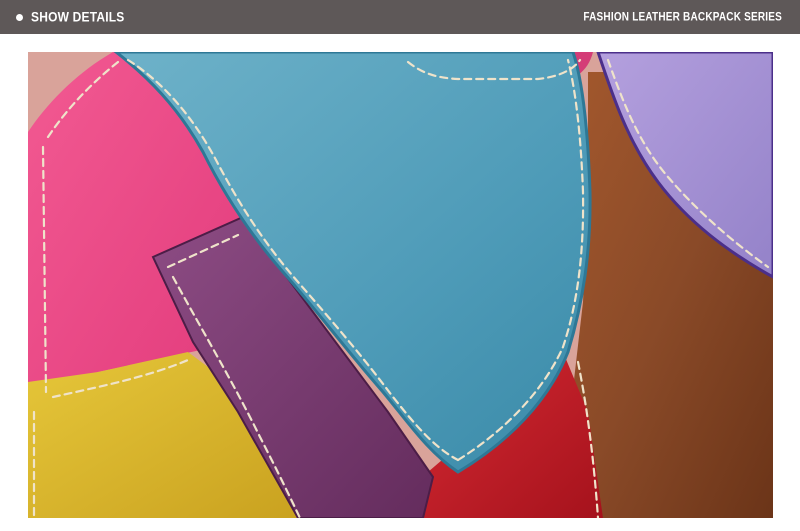 The height and width of the screenshot is (531, 800). What do you see at coordinates (682, 17) in the screenshot?
I see `series-title: FASHION LEATHER BACKPACK SERIES` at bounding box center [682, 17].